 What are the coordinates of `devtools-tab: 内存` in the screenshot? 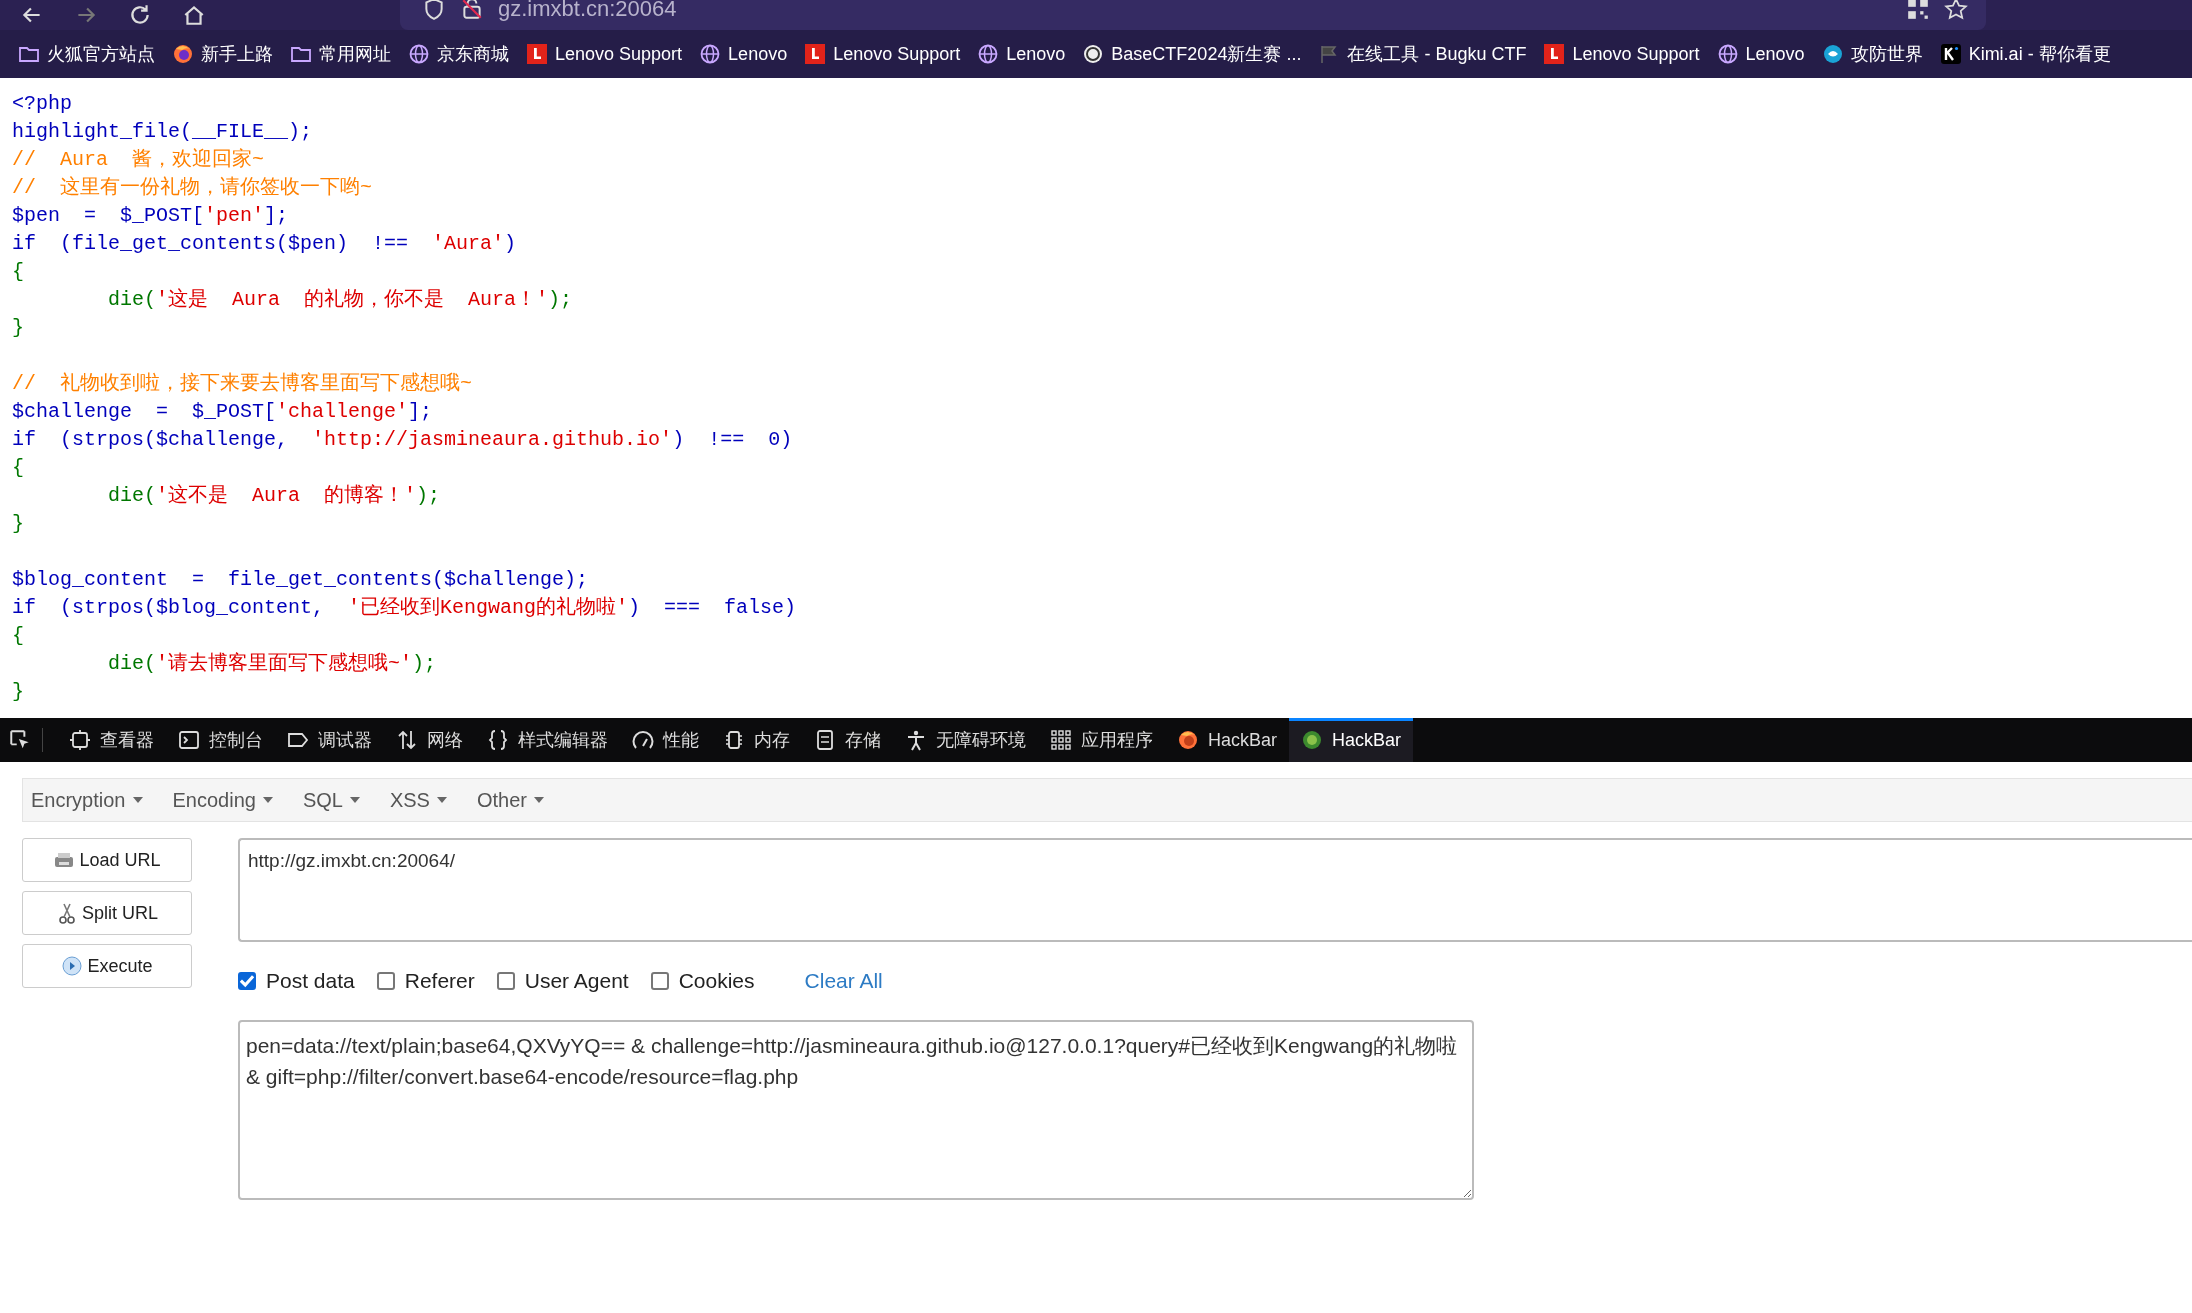 It's located at (756, 740).